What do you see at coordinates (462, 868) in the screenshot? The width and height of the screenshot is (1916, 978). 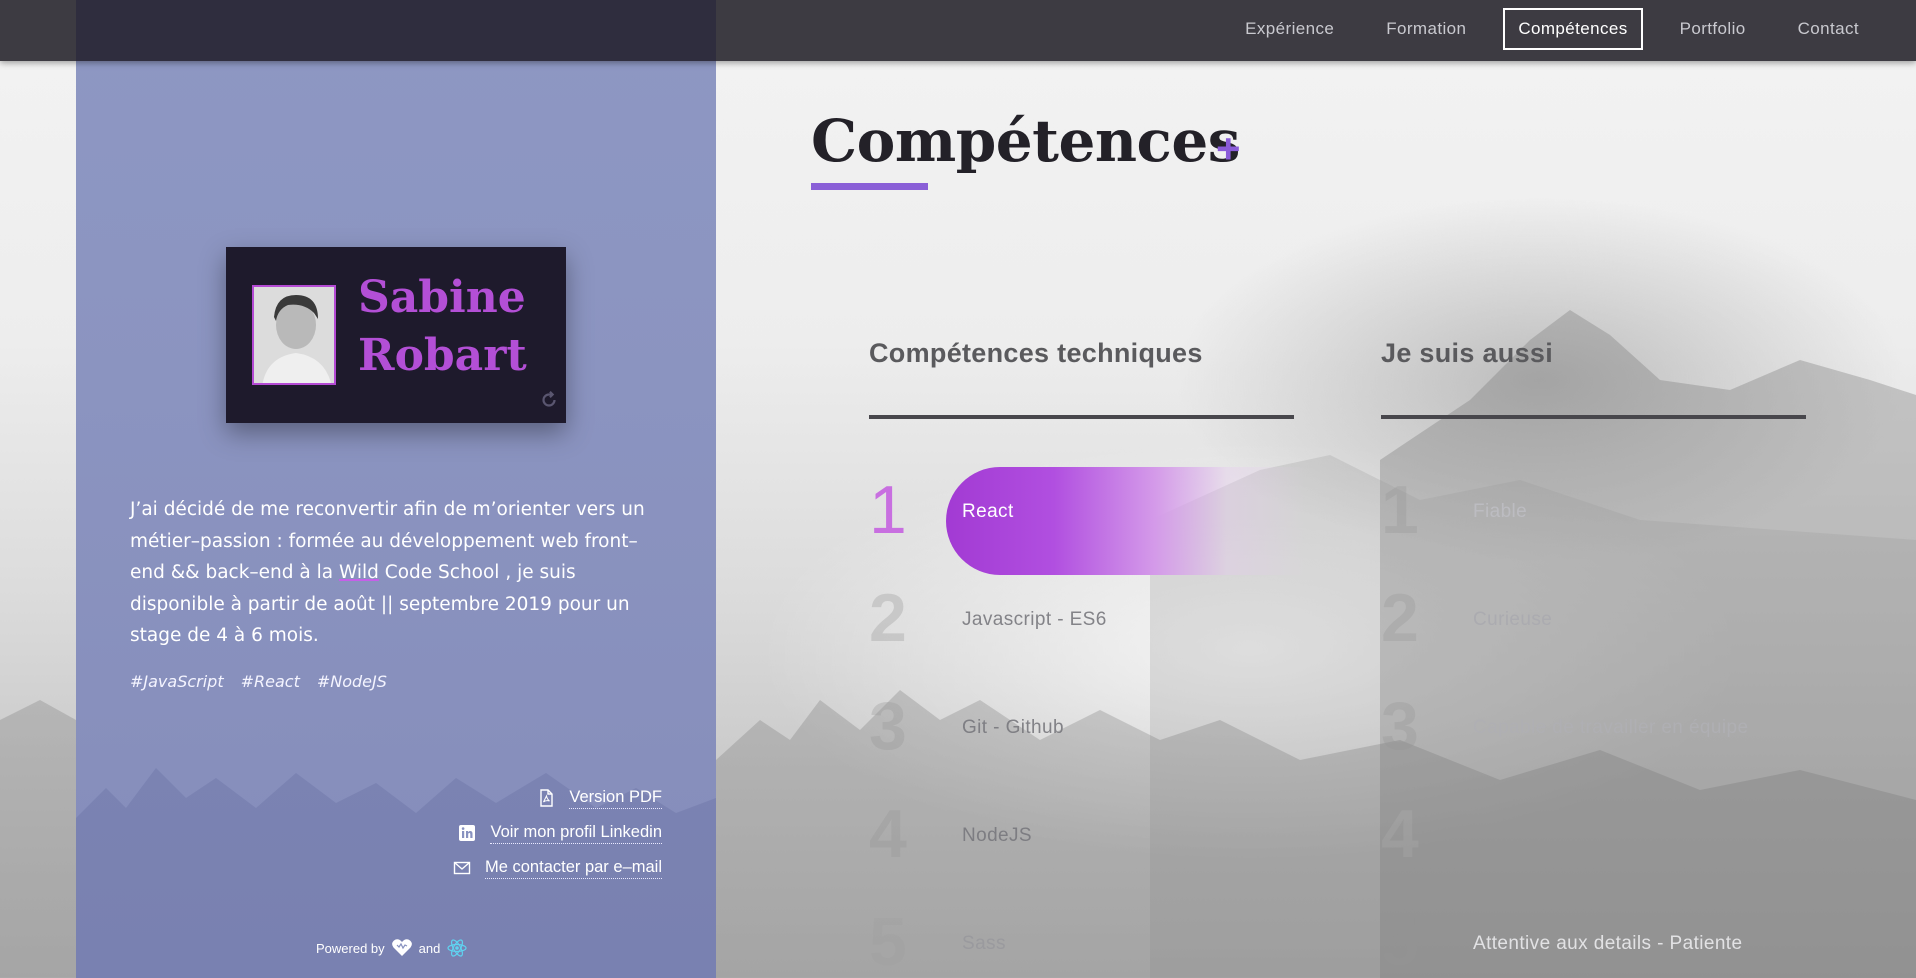 I see `mail-icon` at bounding box center [462, 868].